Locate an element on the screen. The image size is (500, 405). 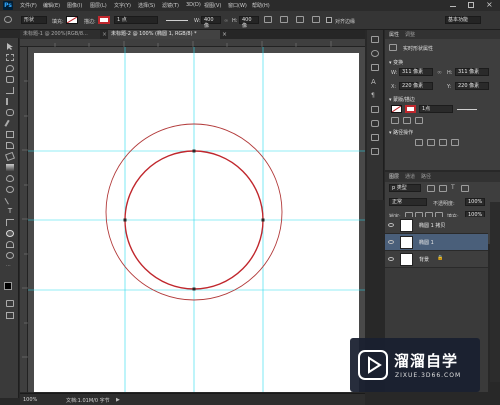
menu-select: 选择(S) is located at coordinates (146, 5).